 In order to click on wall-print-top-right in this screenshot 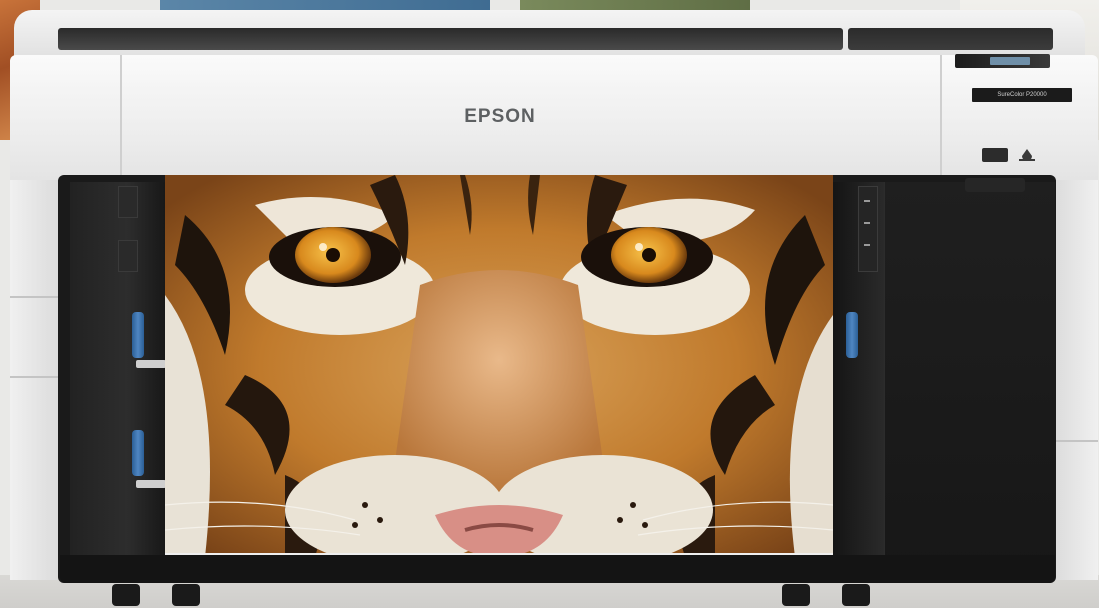, I will do `click(635, 5)`.